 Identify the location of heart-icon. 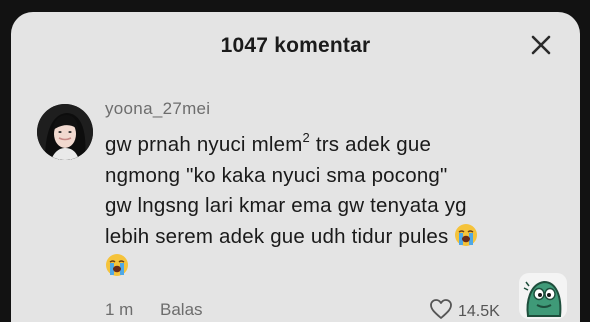
(441, 310).